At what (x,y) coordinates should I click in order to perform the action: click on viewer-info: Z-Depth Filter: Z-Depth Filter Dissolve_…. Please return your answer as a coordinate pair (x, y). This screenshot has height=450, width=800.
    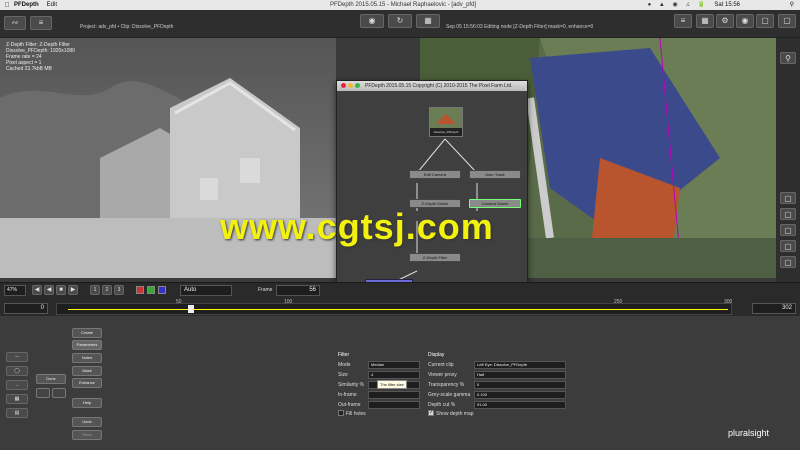
    Looking at the image, I should click on (40, 57).